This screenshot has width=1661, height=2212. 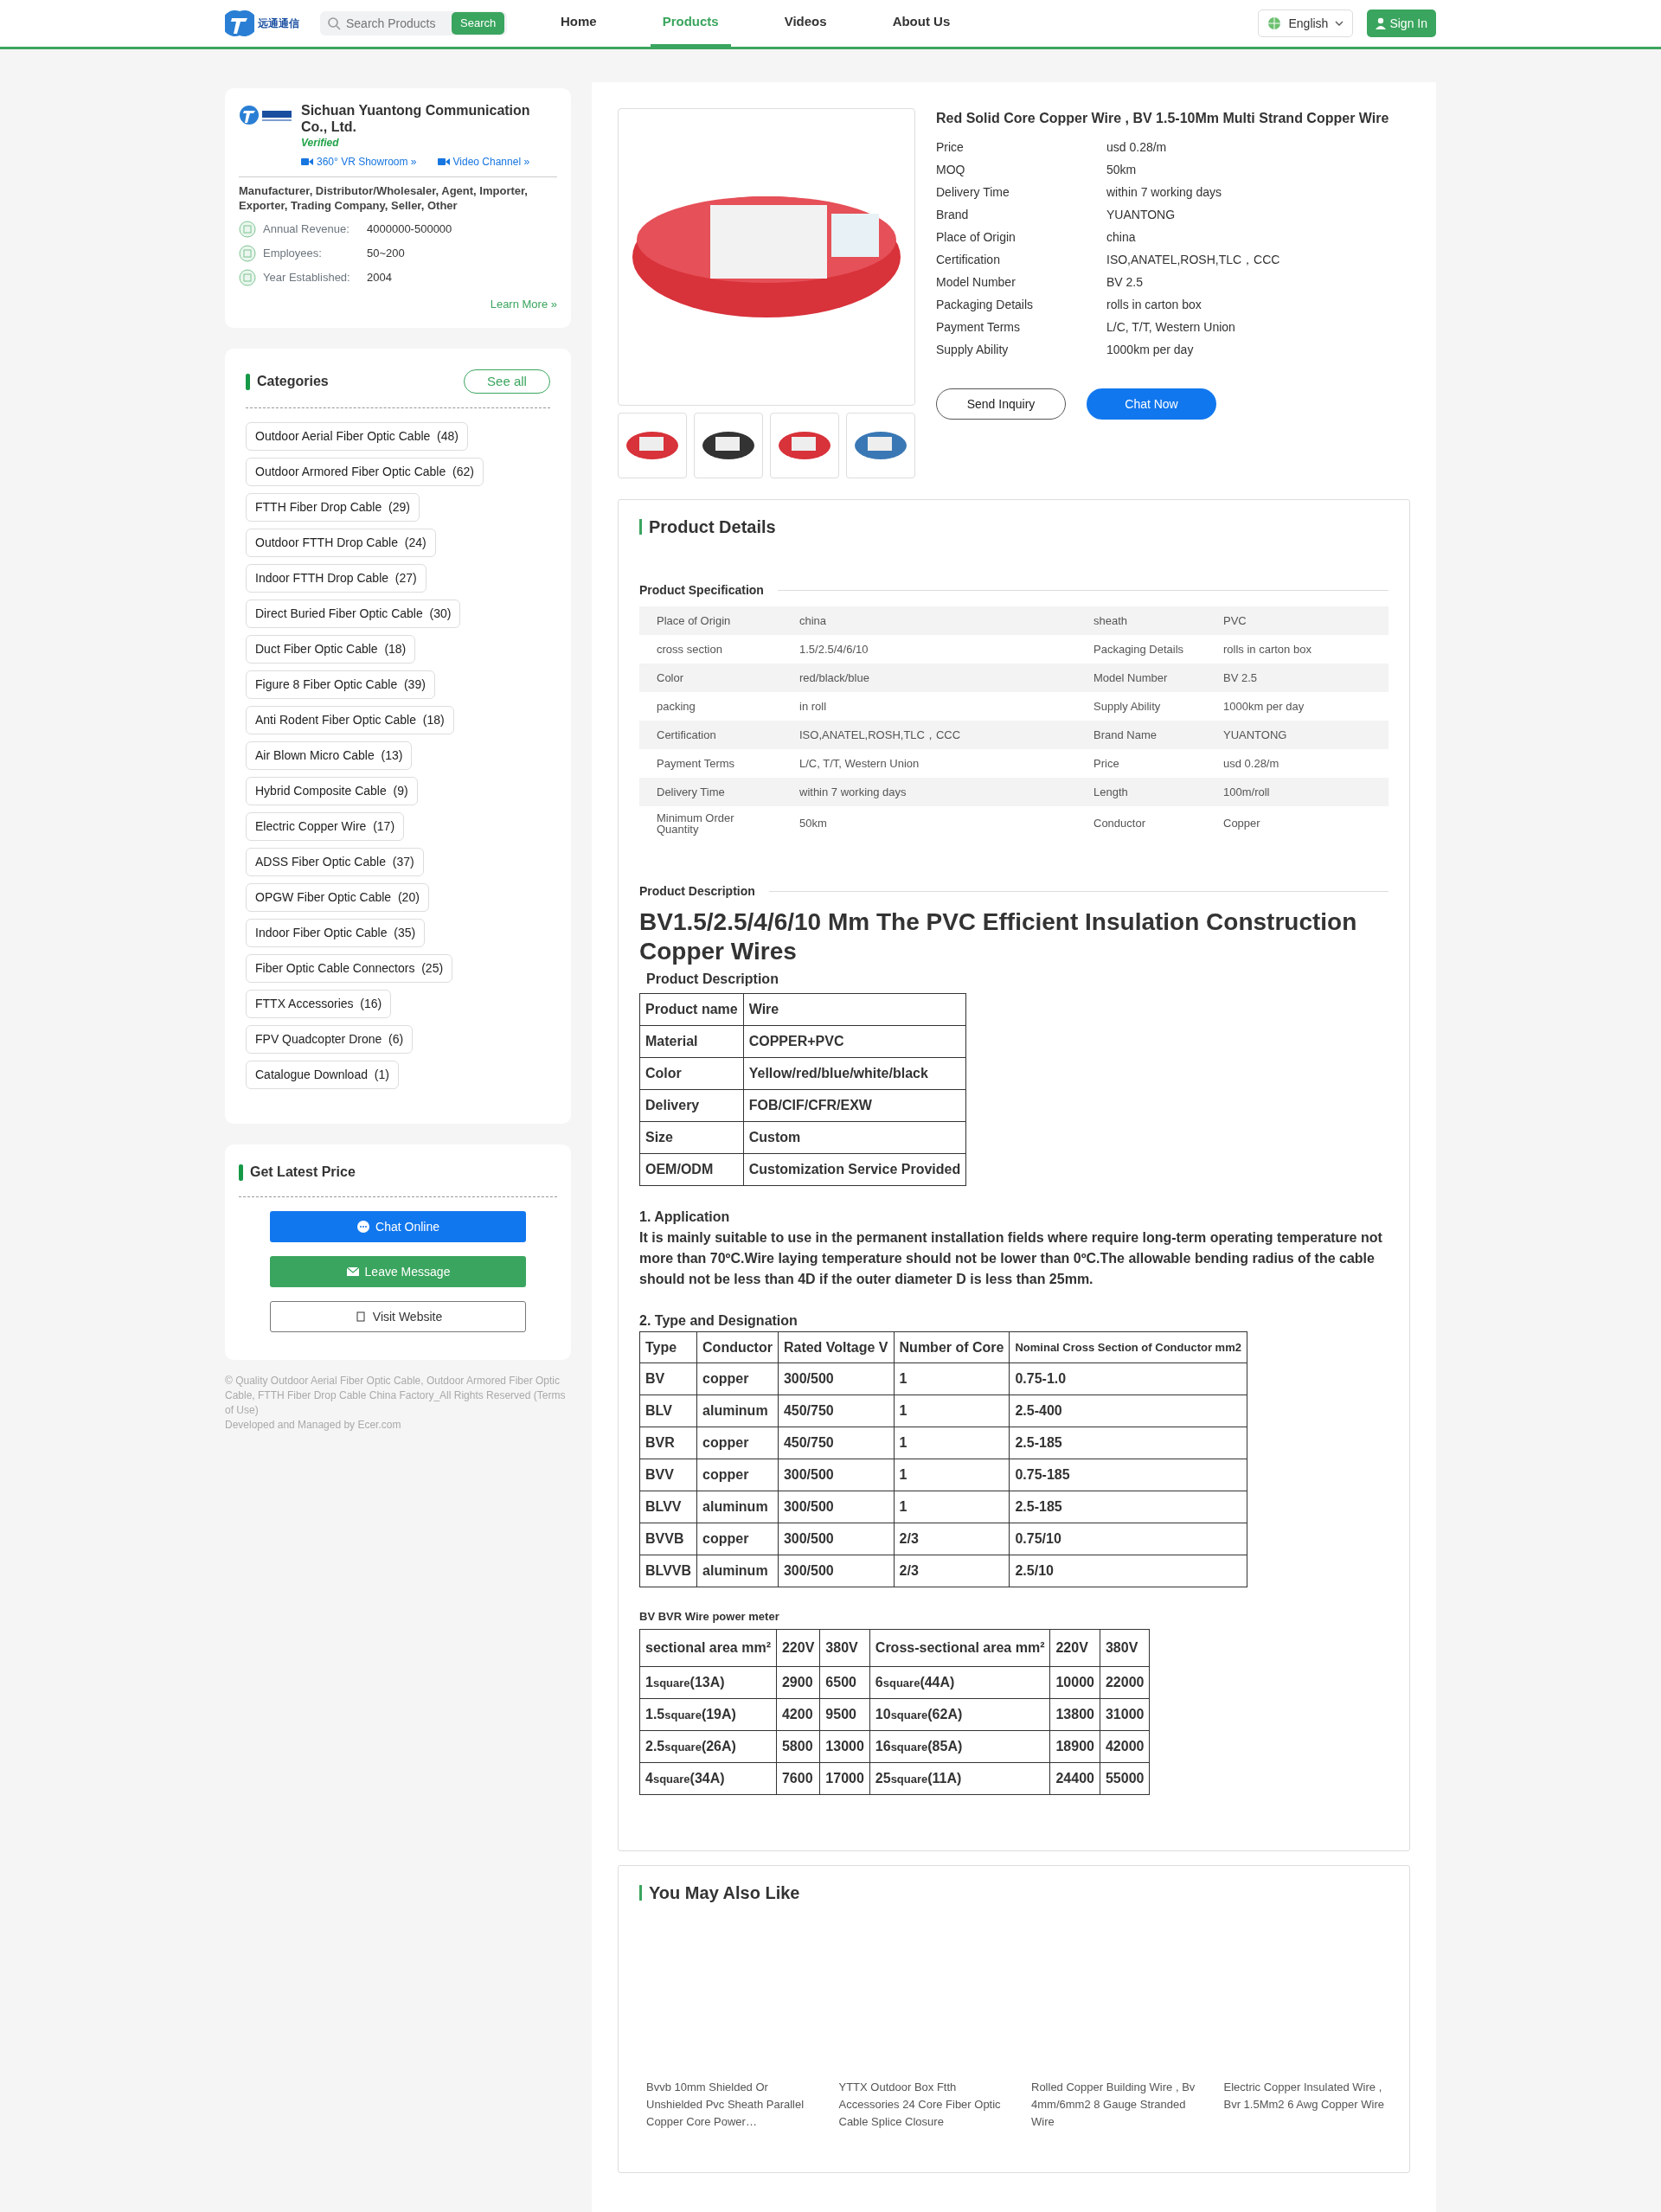 I want to click on spec-label: Color, so click(x=711, y=678).